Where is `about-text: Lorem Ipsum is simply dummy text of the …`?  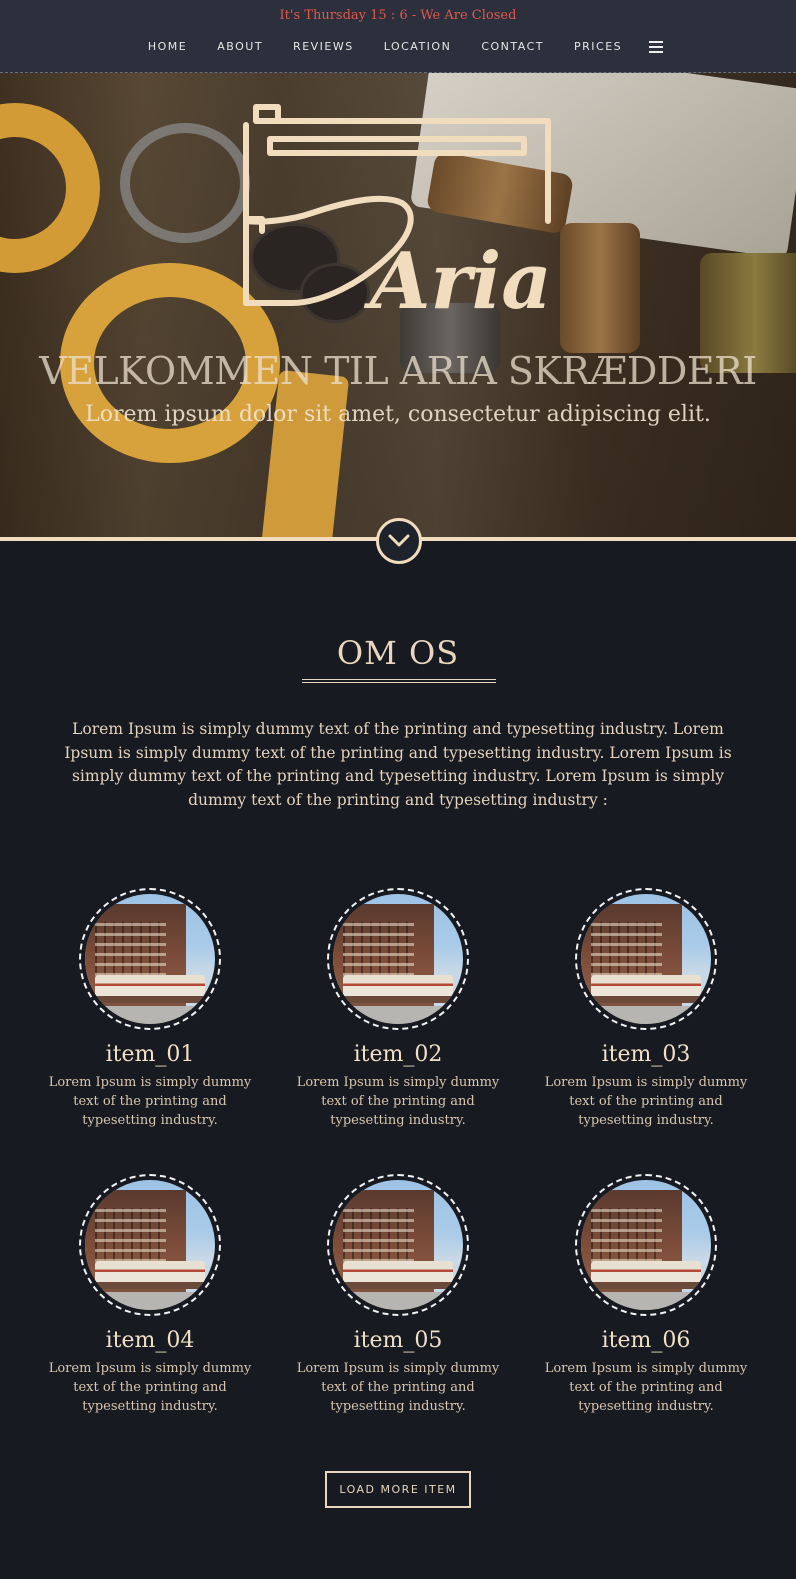
about-text: Lorem Ipsum is simply dummy text of the … is located at coordinates (398, 764).